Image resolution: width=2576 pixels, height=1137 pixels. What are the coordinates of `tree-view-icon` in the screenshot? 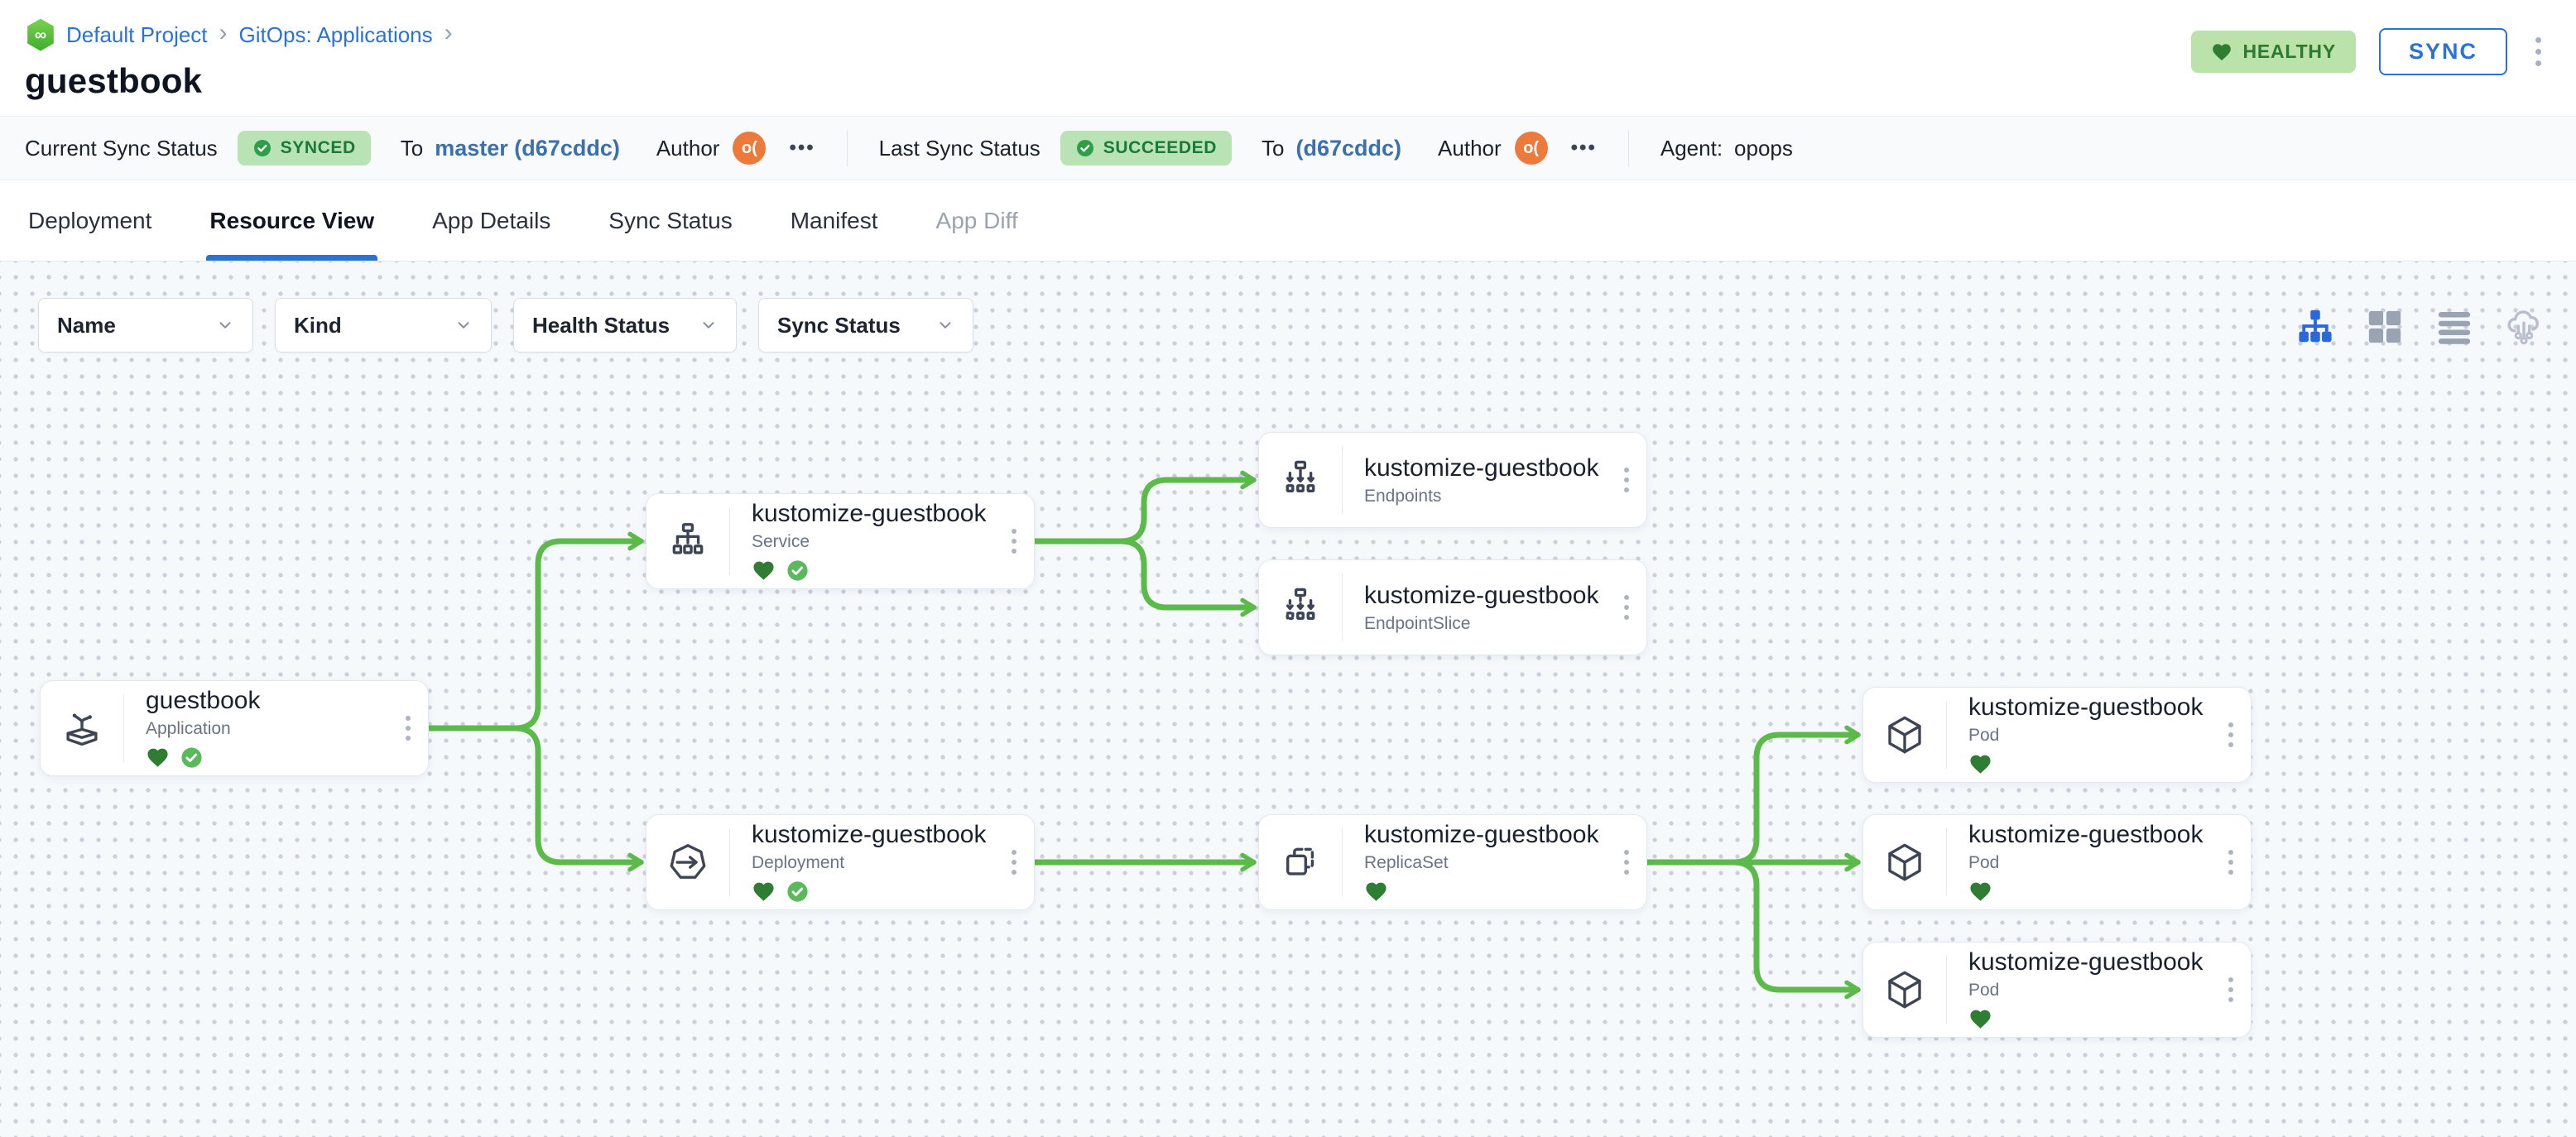 It's located at (2315, 327).